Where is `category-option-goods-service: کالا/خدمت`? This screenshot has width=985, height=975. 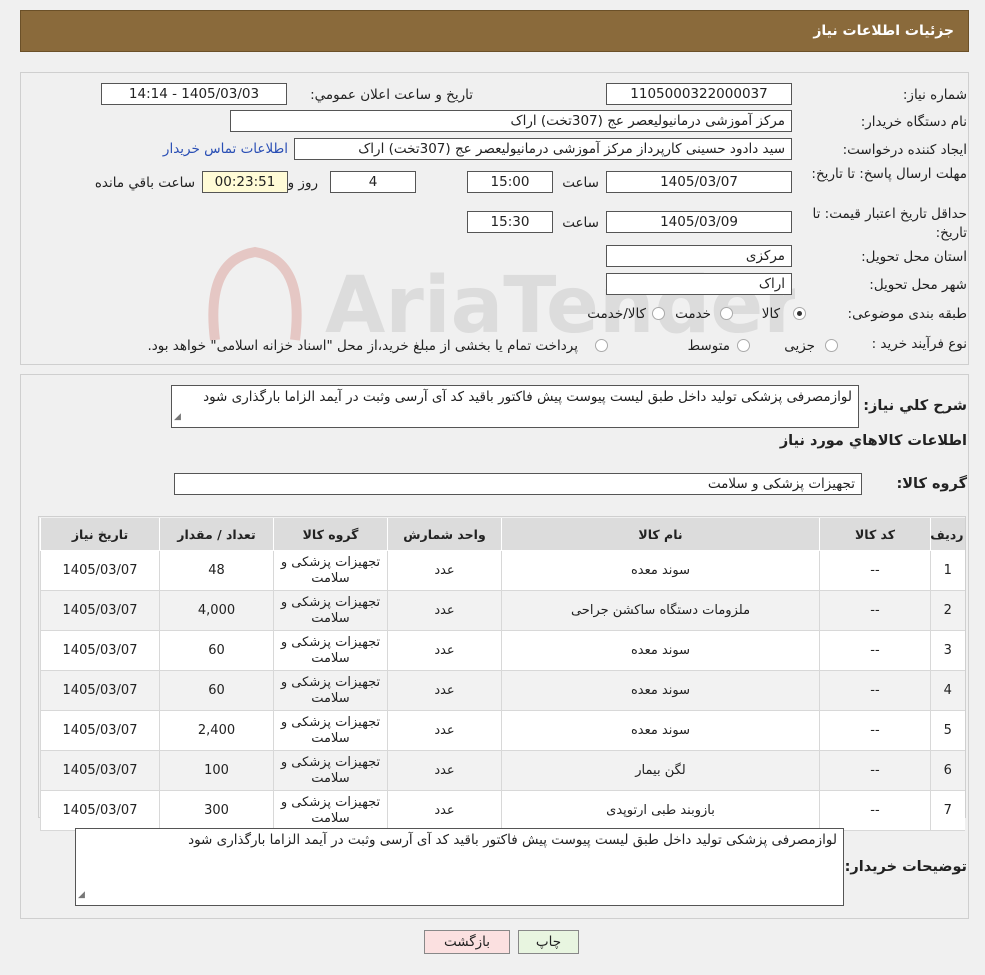
category-option-goods-service: کالا/خدمت is located at coordinates (616, 314).